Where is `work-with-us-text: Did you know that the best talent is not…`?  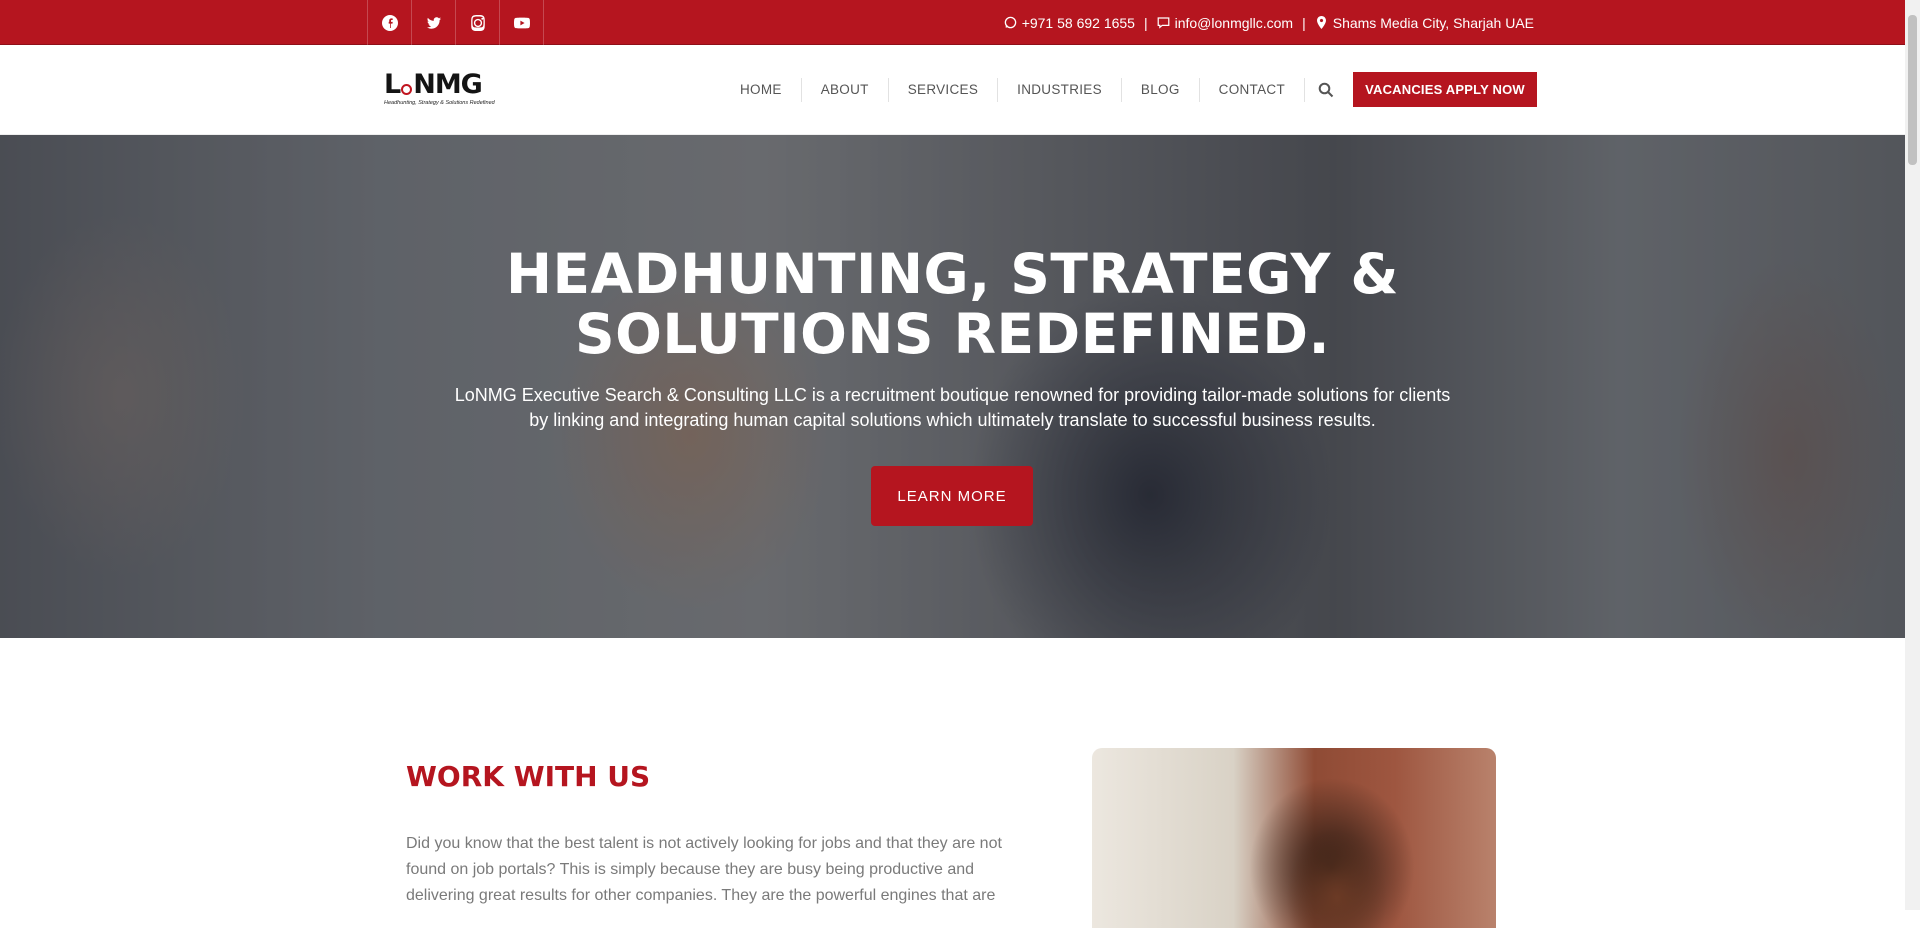 work-with-us-text: Did you know that the best talent is not… is located at coordinates (704, 869).